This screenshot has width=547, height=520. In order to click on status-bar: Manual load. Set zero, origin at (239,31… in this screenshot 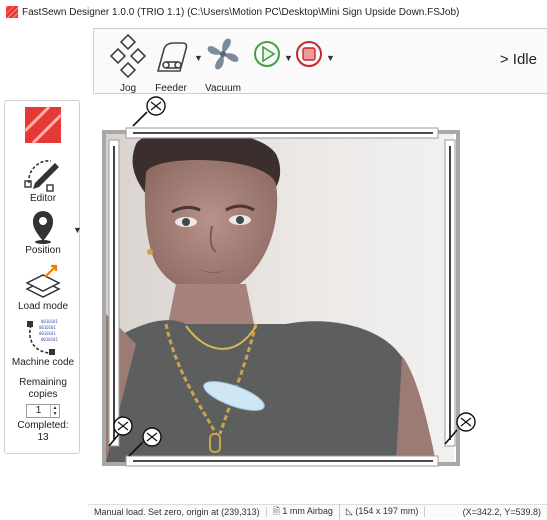, I will do `click(317, 511)`.